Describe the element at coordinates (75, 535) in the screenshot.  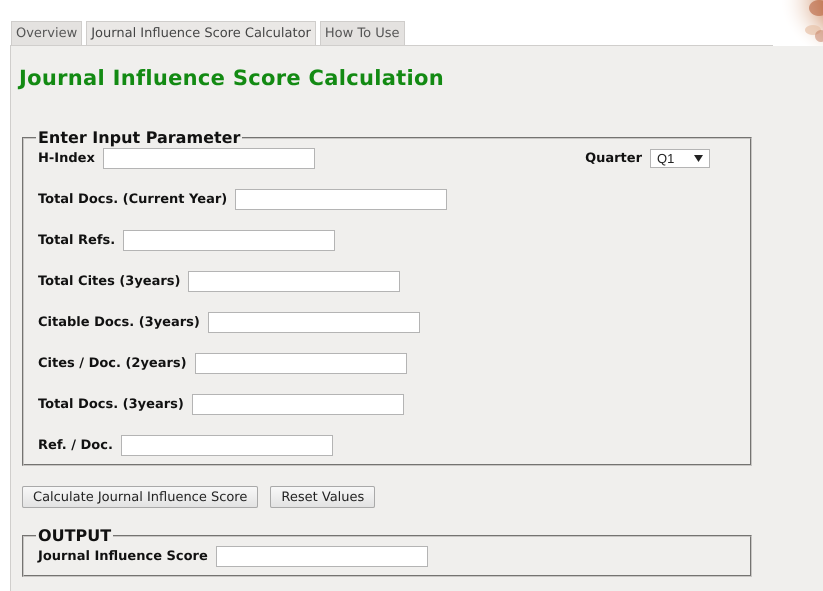
I see `section-legend: OUTPUT` at that location.